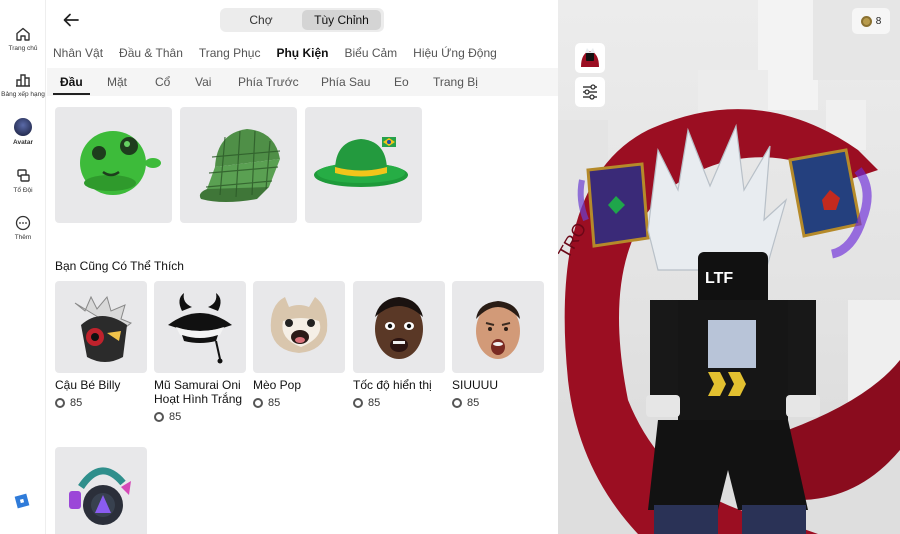  I want to click on avatar-icon, so click(23, 127).